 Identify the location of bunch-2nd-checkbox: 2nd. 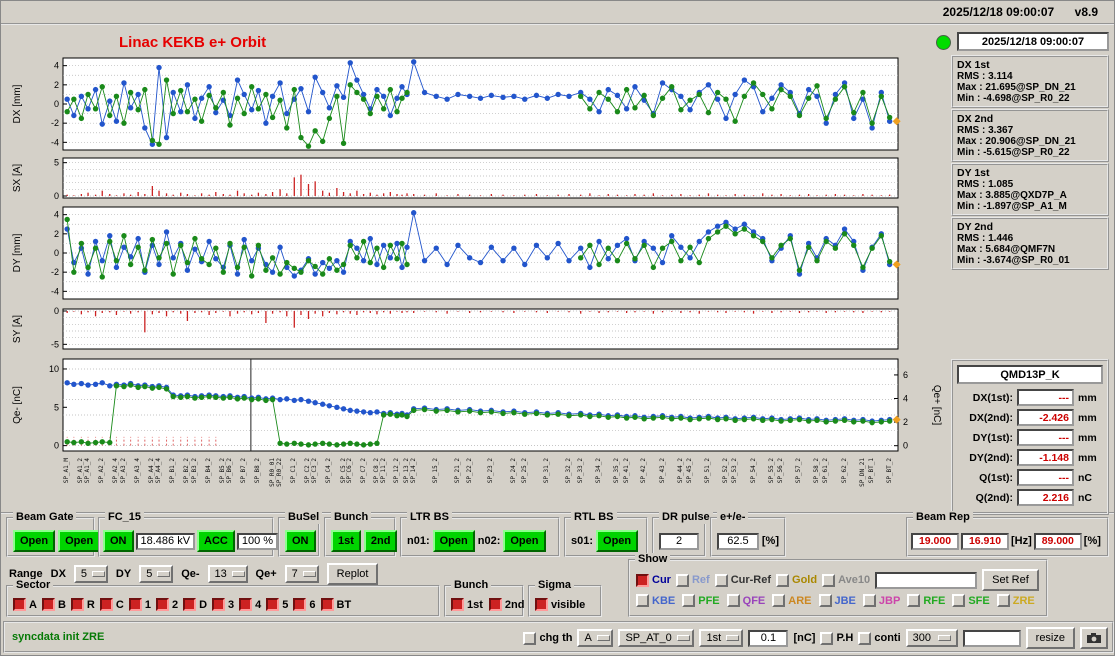
(506, 604).